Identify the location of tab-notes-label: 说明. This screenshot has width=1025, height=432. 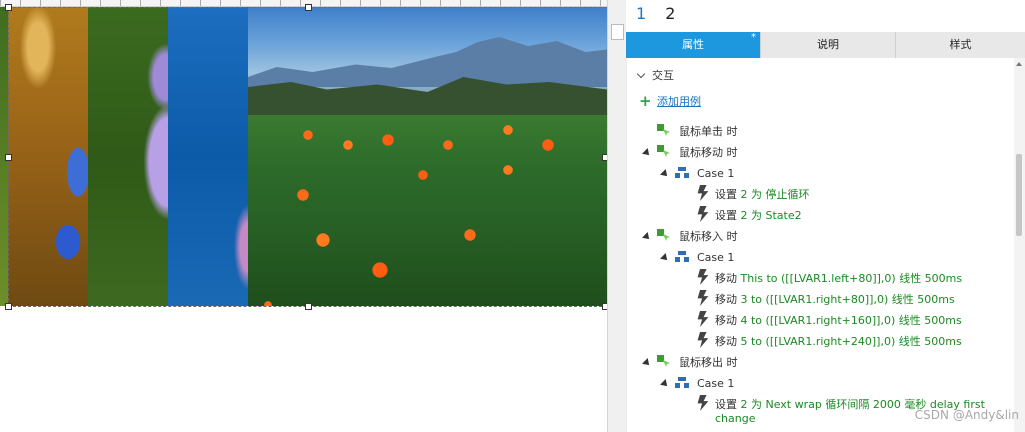
(828, 44).